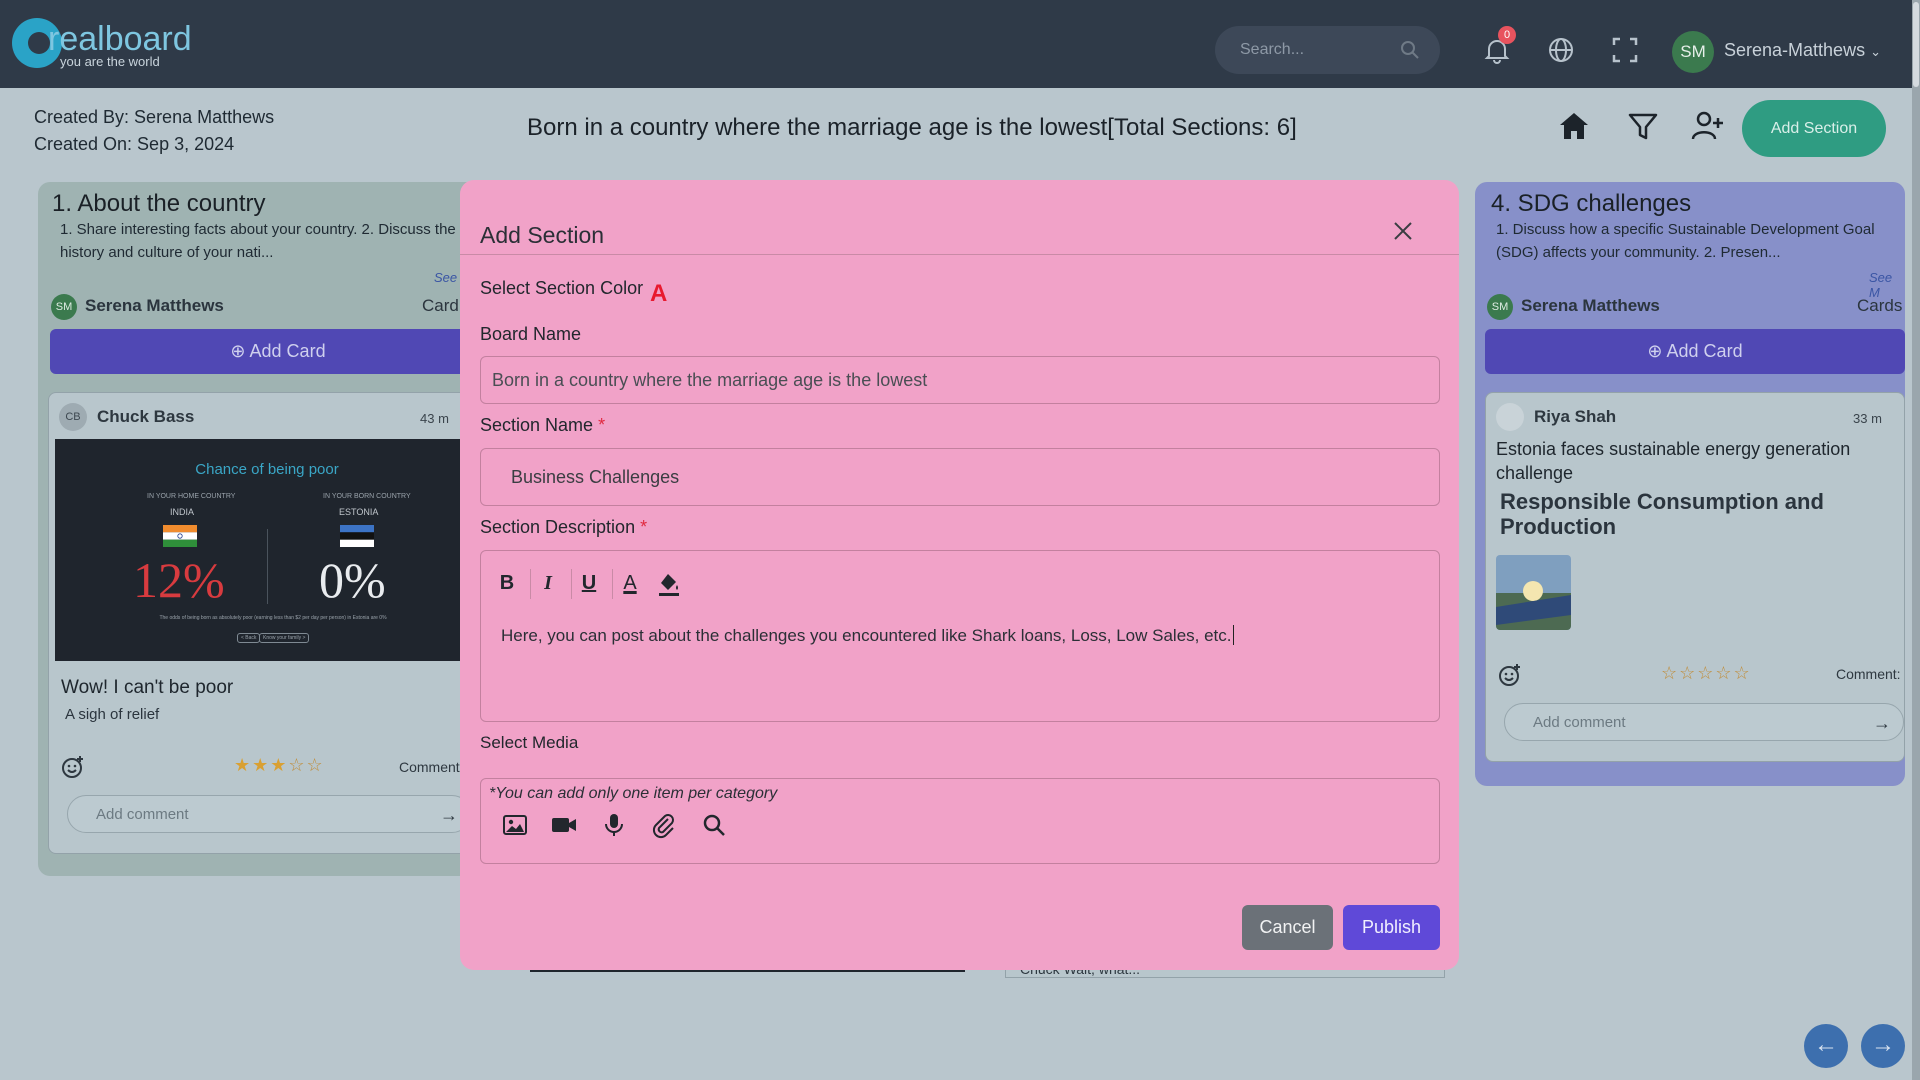  What do you see at coordinates (1706, 673) in the screenshot?
I see `rating-stars: ☆☆☆☆☆` at bounding box center [1706, 673].